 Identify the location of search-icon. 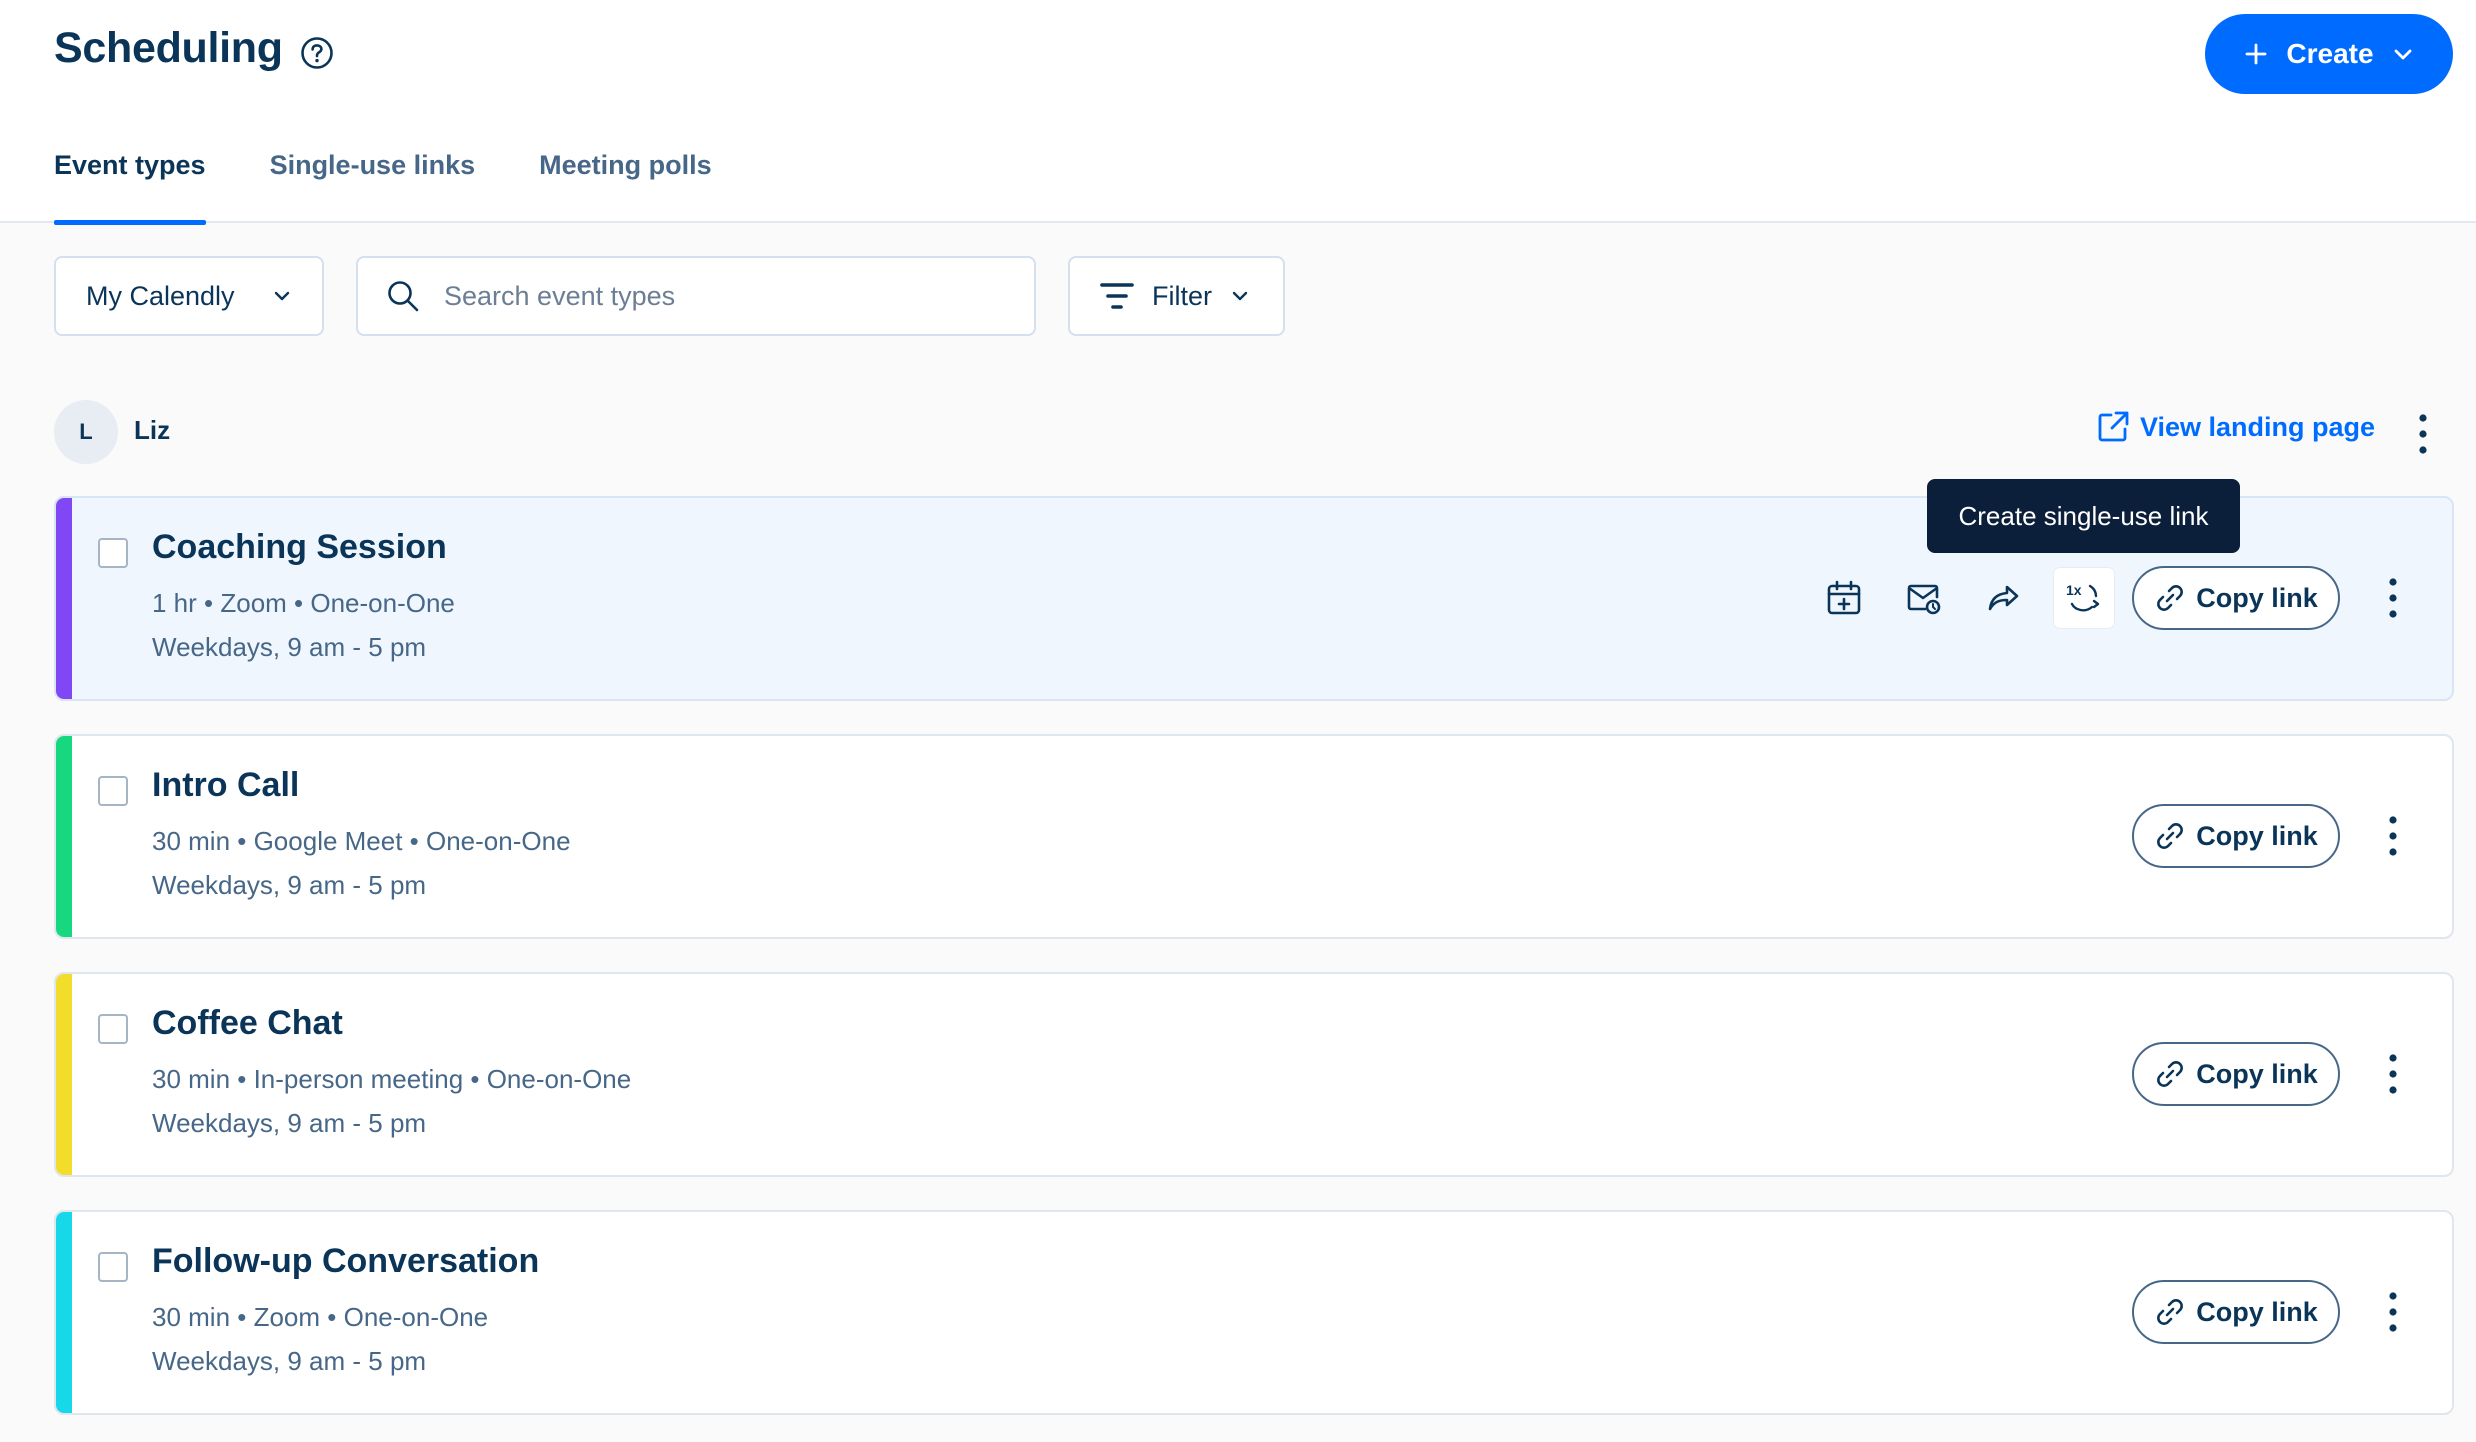
(403, 296).